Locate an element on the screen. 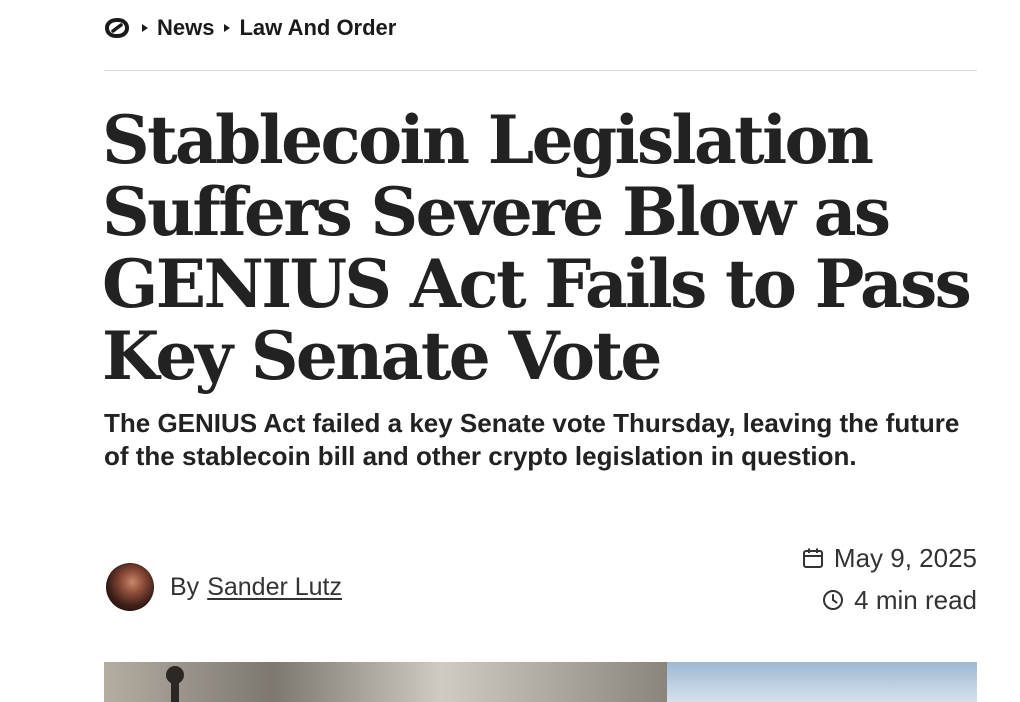 This screenshot has height=702, width=1020. breadcrumb-law-and-order-link: Law And Order is located at coordinates (317, 28).